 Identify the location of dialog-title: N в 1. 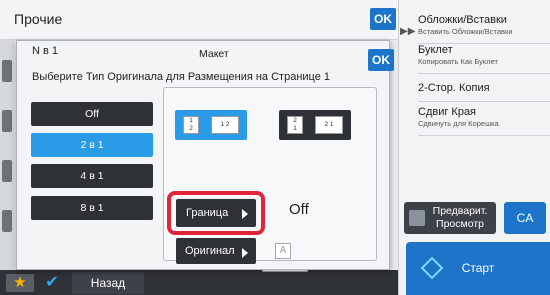
(45, 51).